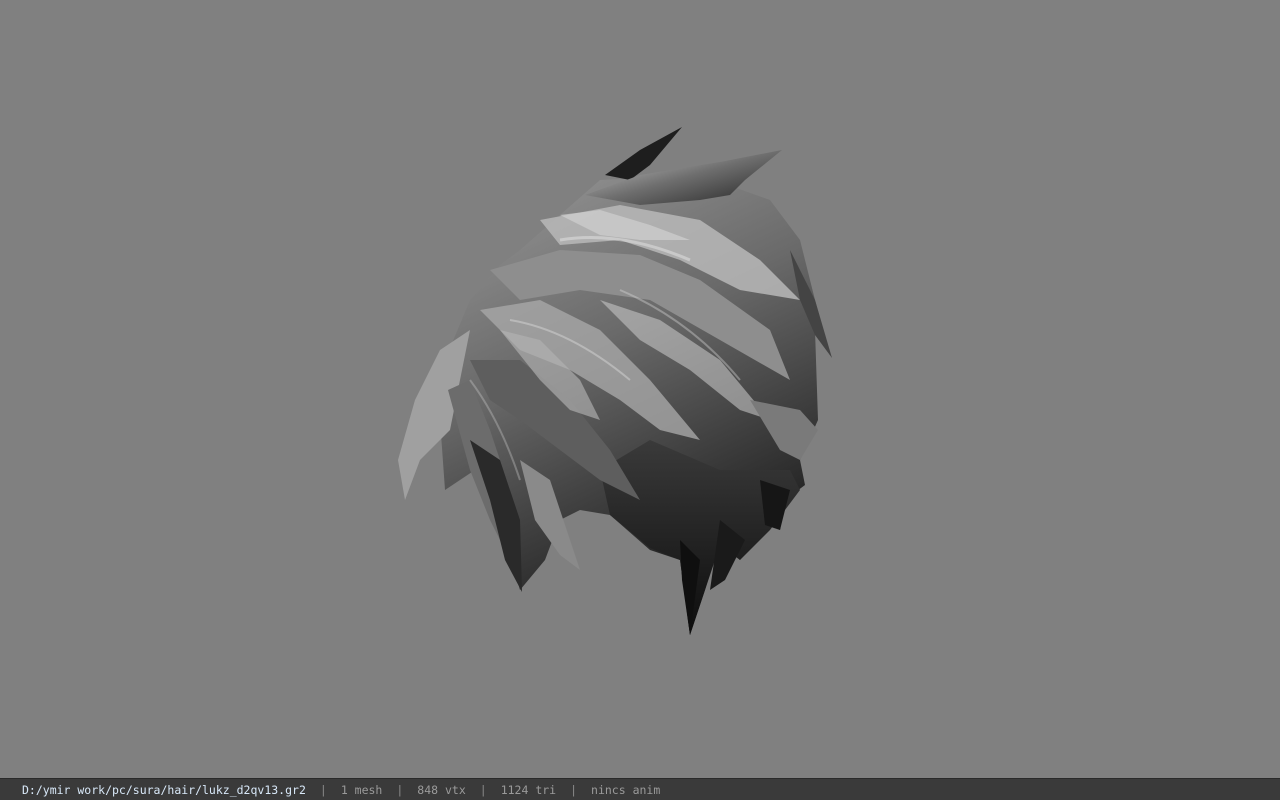 This screenshot has width=1280, height=800. What do you see at coordinates (361, 789) in the screenshot?
I see `status-mesh-count: 1 mesh` at bounding box center [361, 789].